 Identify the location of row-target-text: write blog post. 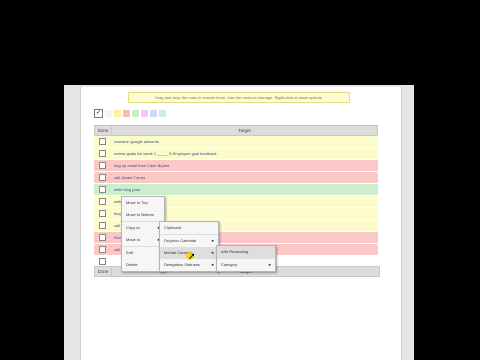
(127, 189).